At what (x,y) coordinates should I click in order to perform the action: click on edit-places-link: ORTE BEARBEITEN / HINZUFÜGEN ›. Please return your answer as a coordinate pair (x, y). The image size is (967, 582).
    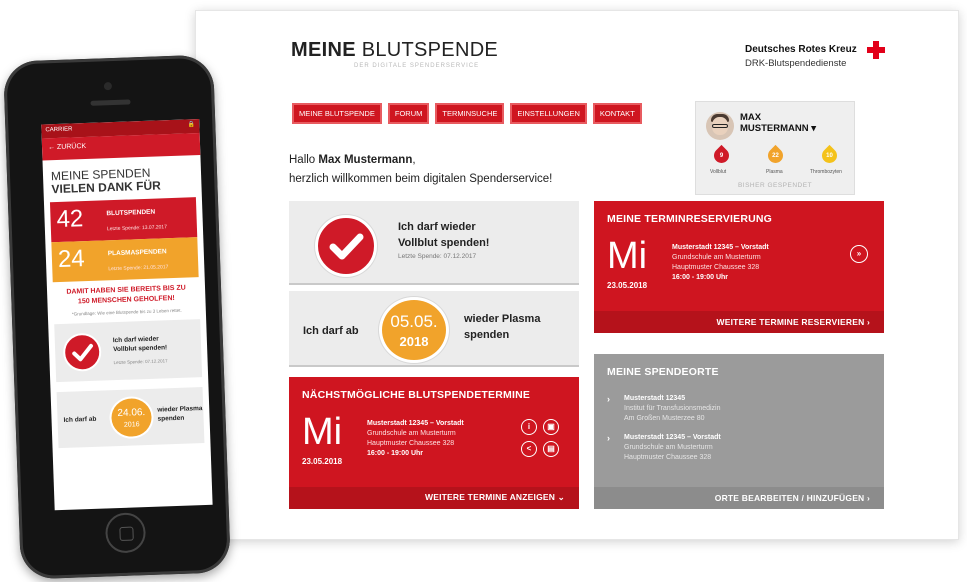
    Looking at the image, I should click on (792, 498).